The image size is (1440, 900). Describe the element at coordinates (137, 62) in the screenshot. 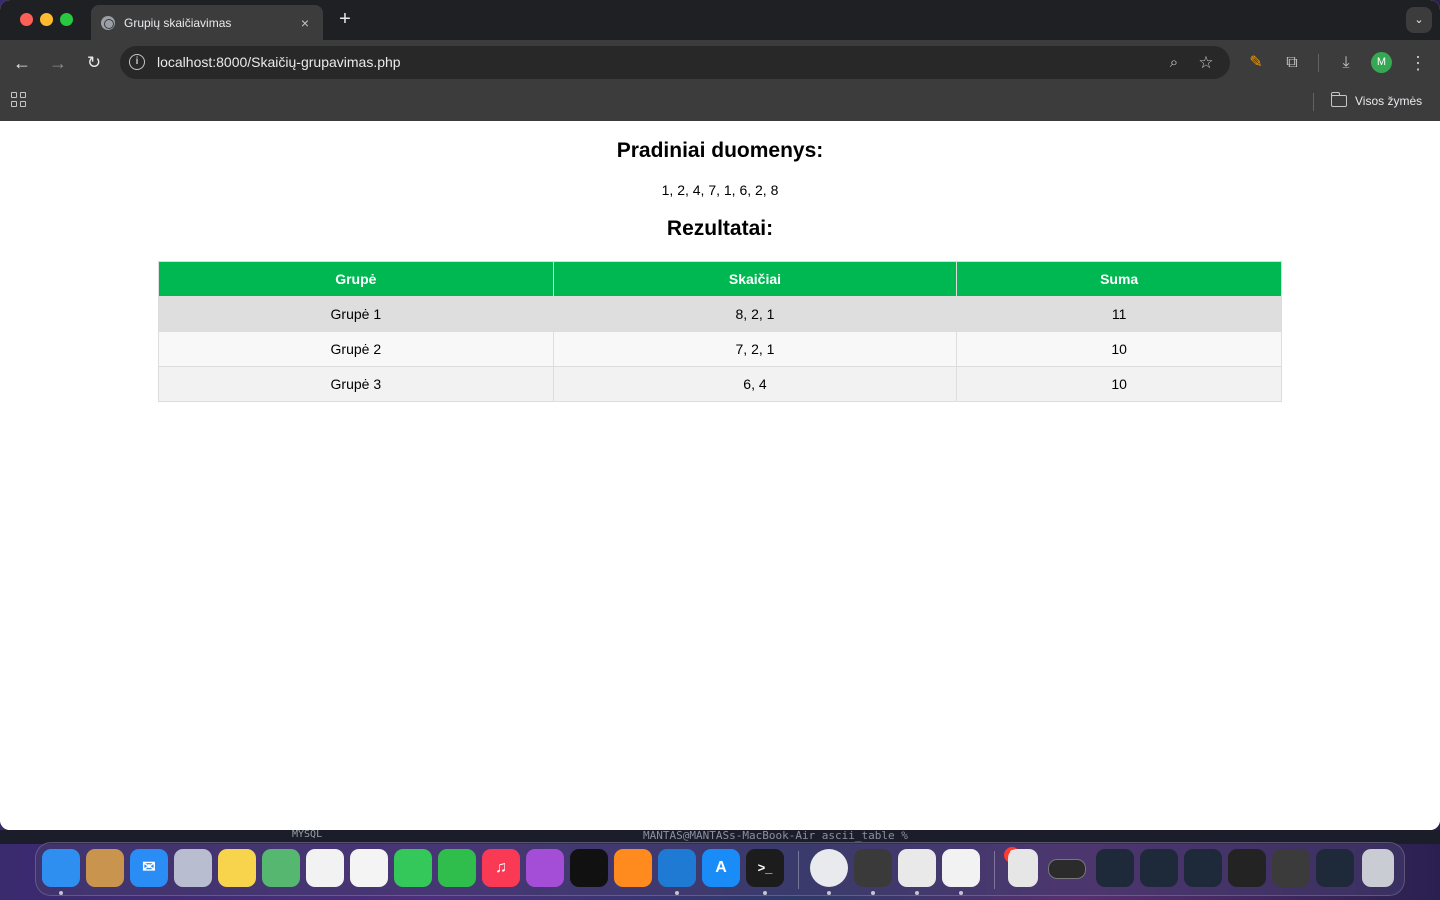

I see `site-info-icon: i` at that location.